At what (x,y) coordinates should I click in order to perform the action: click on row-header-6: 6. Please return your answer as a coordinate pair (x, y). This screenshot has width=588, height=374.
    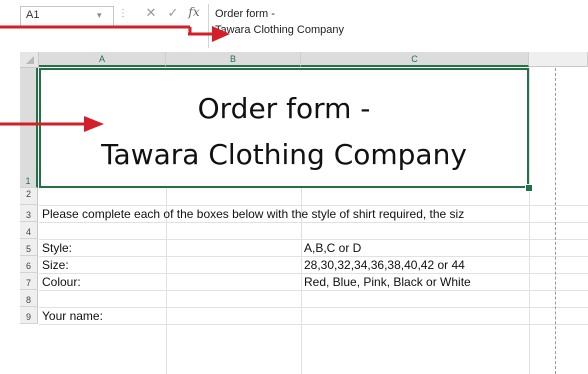
    Looking at the image, I should click on (29, 264).